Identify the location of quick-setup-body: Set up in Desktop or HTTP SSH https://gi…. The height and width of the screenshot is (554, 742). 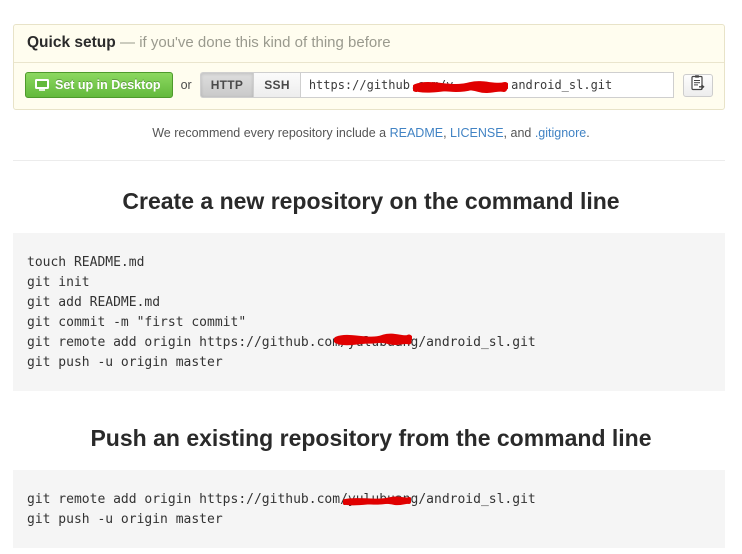
(369, 86).